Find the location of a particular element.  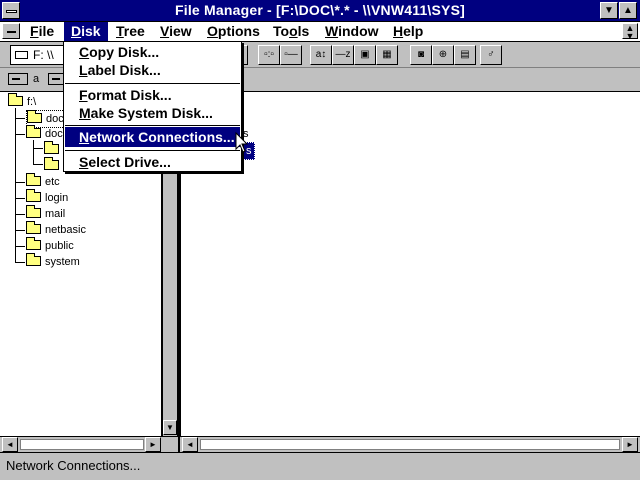

tree-item-netbasic: netbasic is located at coordinates (56, 229).